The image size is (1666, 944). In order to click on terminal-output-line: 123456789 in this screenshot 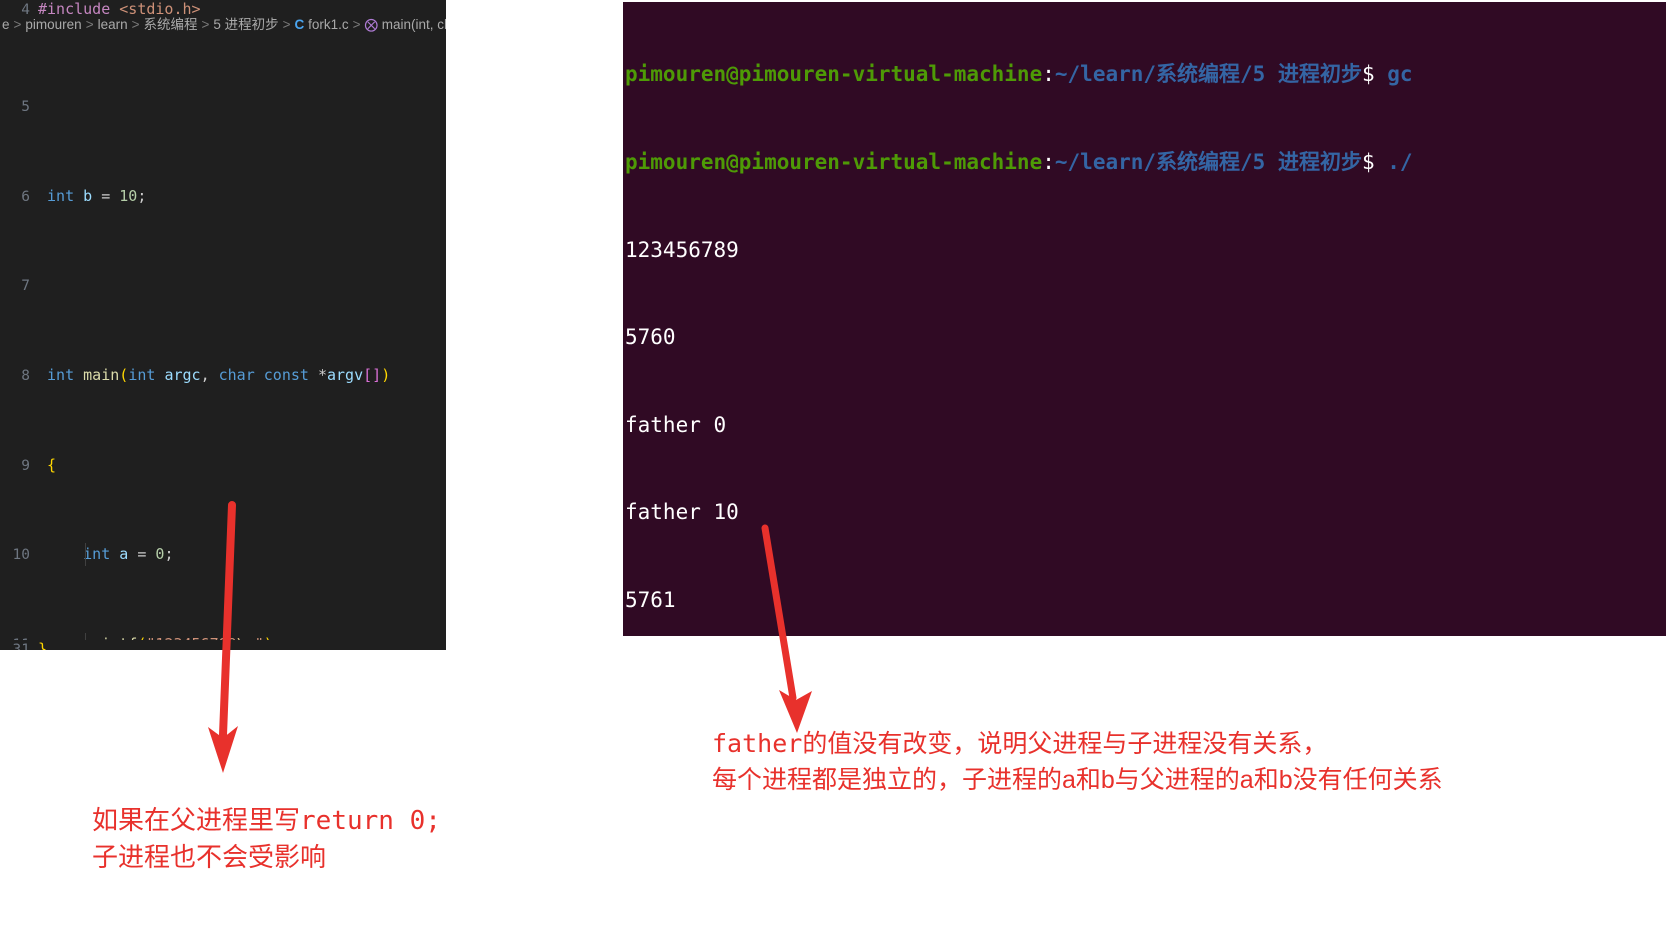, I will do `click(682, 249)`.